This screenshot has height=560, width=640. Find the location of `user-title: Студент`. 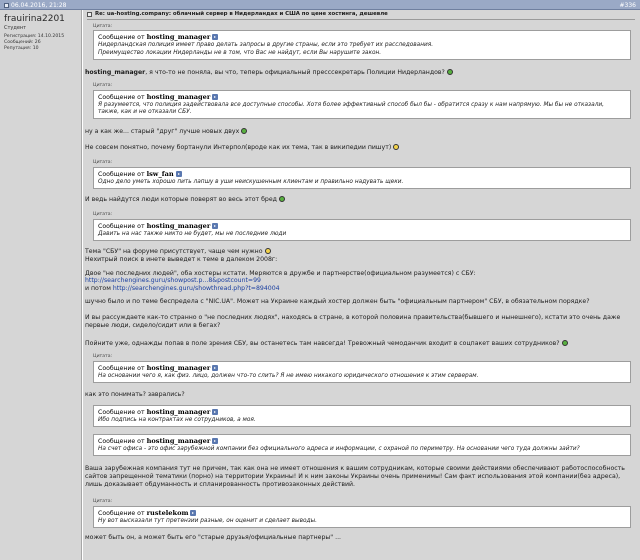

user-title: Студент is located at coordinates (15, 28).